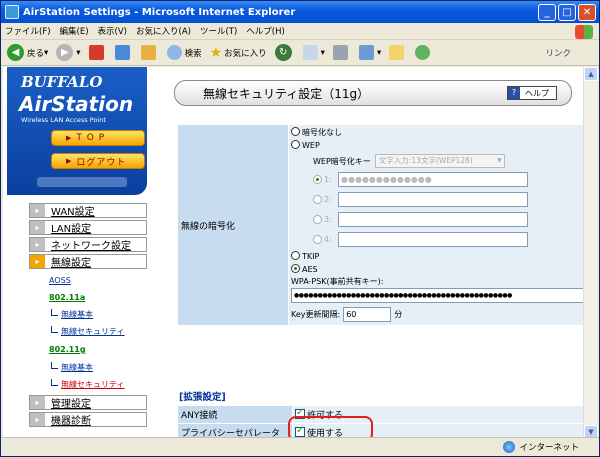 The image size is (600, 457). Describe the element at coordinates (238, 53) in the screenshot. I see `favorites-button: ★ お気に入り` at that location.